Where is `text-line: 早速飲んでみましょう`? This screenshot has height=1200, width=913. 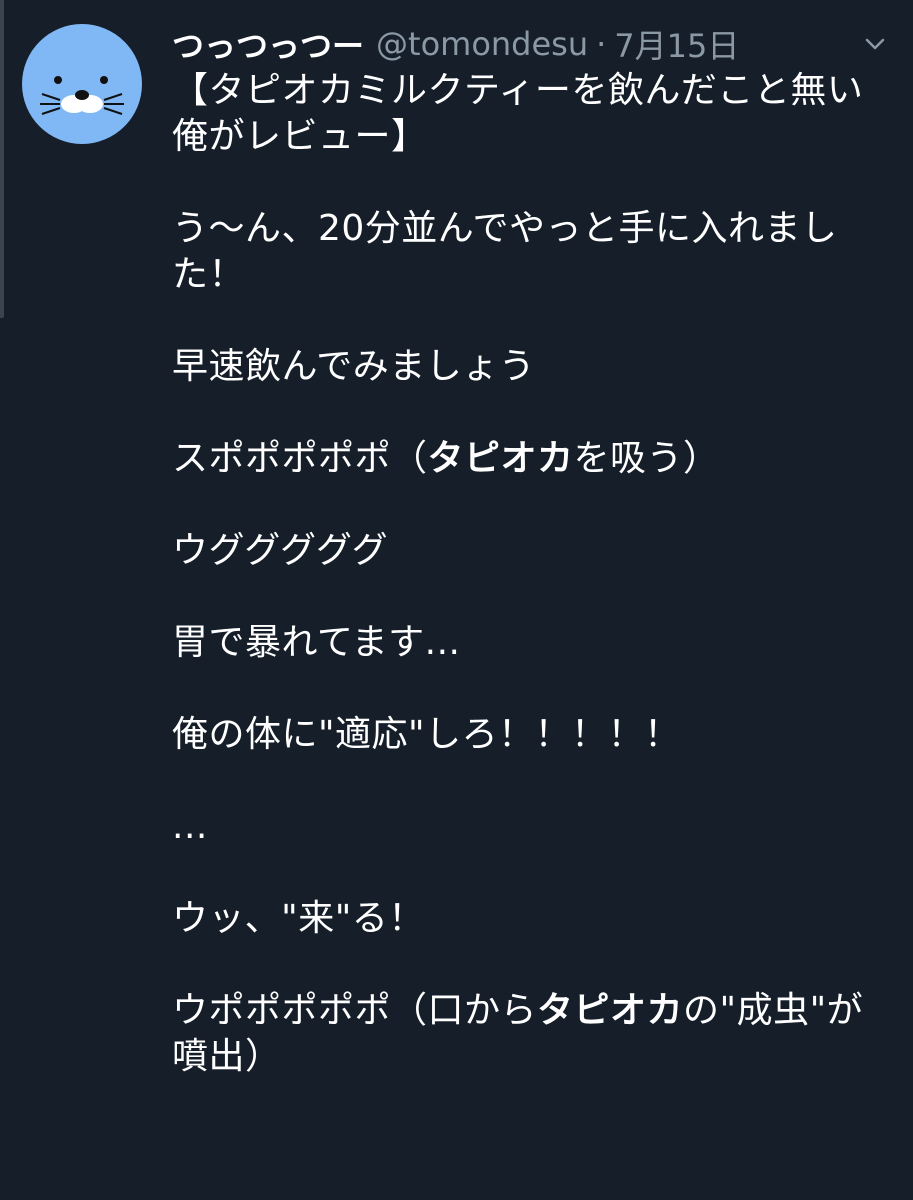
text-line: 早速飲んでみましょう is located at coordinates (354, 366).